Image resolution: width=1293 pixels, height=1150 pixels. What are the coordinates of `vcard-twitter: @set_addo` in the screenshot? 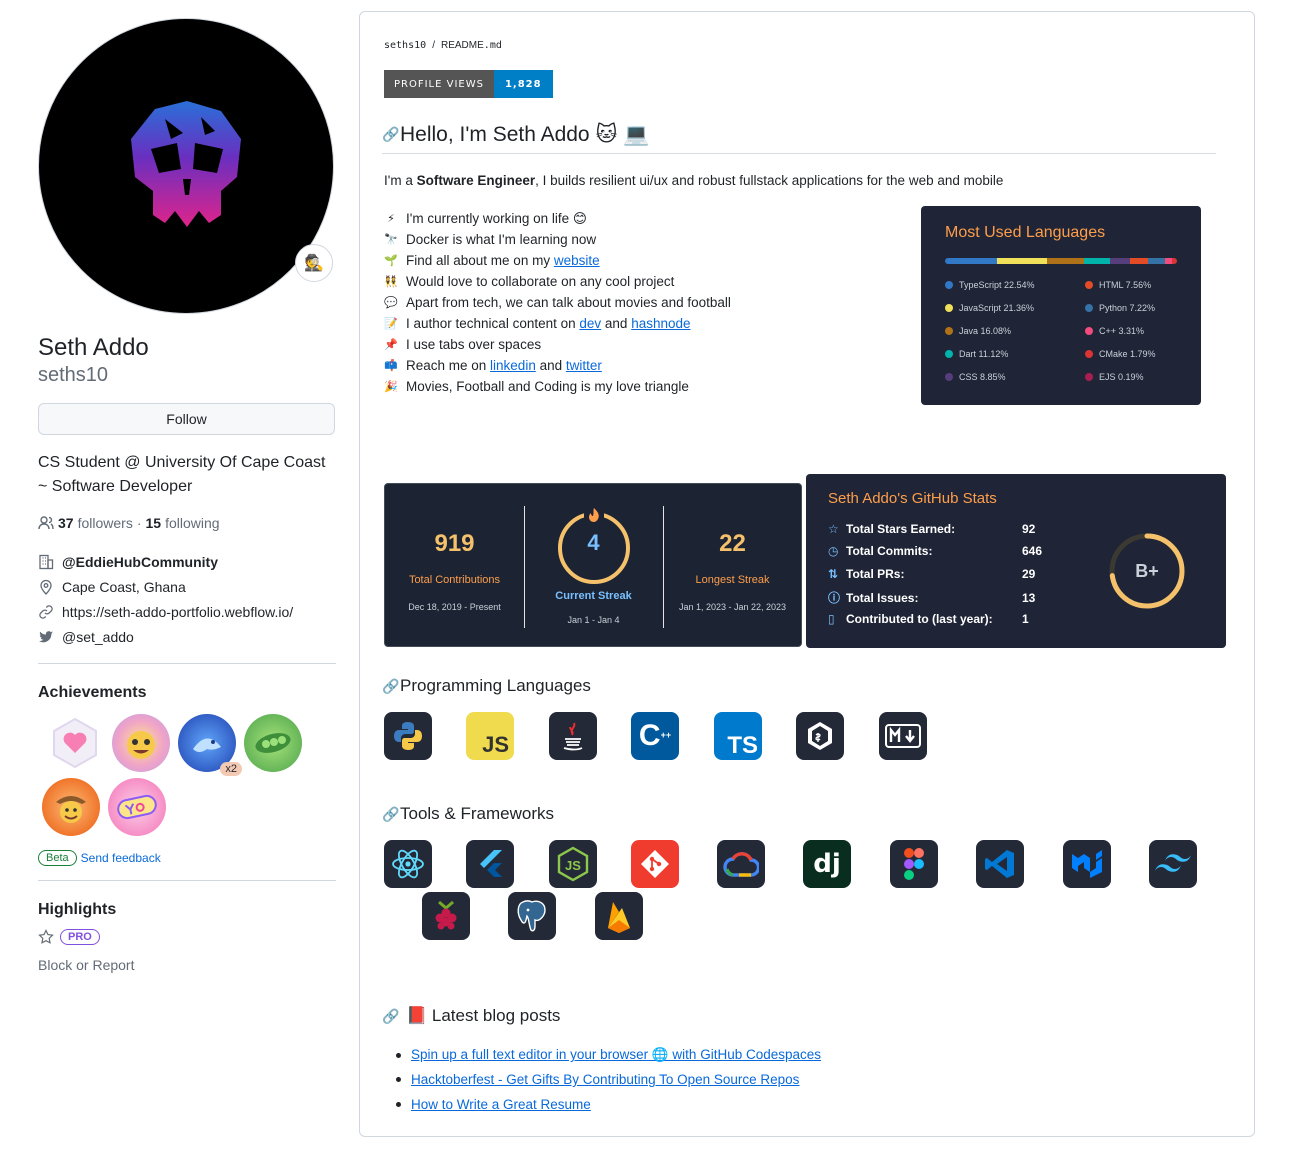 It's located at (187, 636).